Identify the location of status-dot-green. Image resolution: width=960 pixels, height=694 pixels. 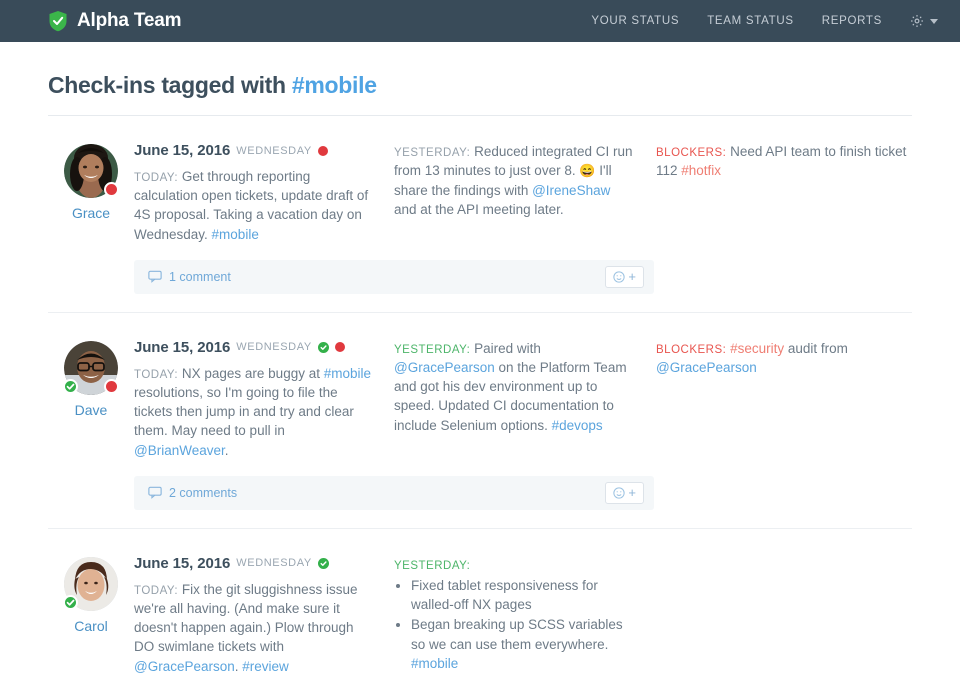
(323, 563).